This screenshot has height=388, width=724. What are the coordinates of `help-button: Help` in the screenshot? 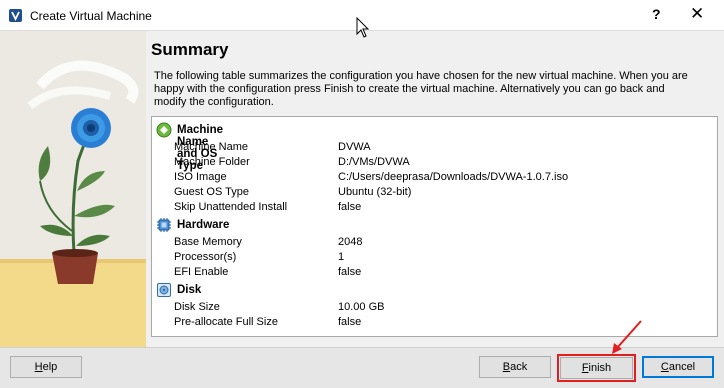 It's located at (46, 367).